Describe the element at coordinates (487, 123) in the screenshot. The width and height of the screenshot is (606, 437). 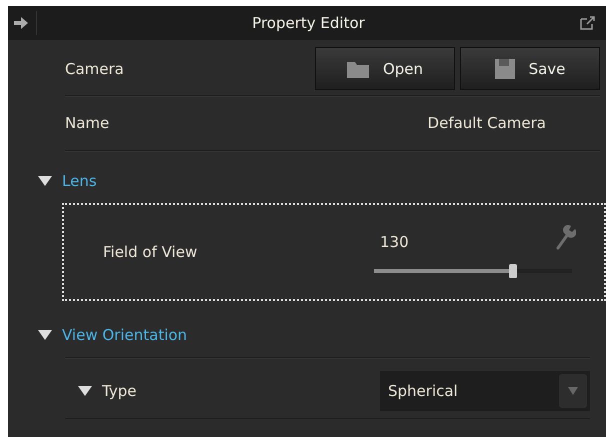
I see `property-value: Default Camera` at that location.